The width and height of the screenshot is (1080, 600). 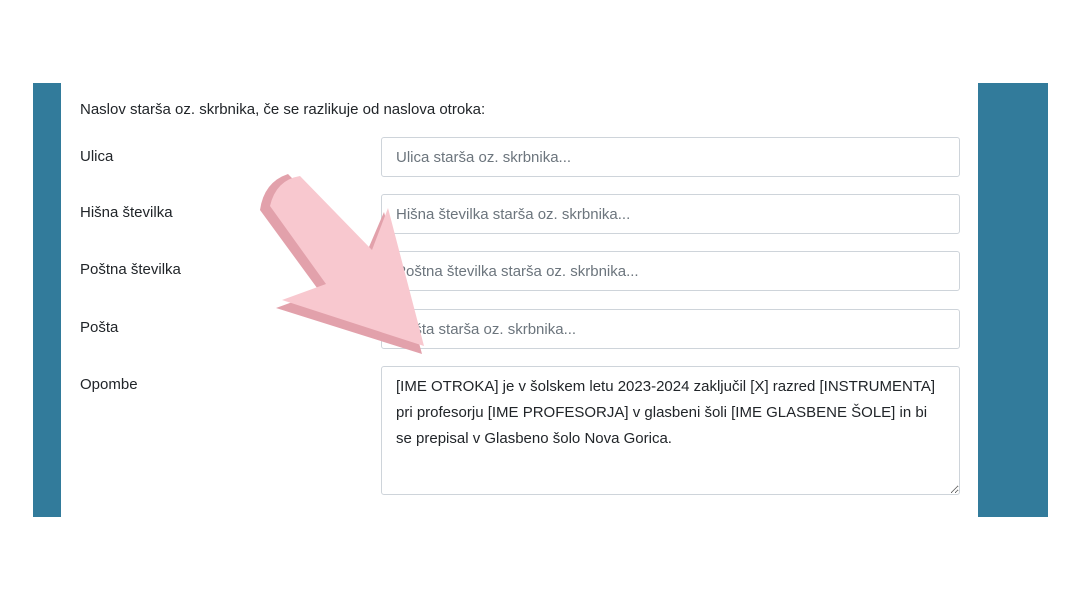 I want to click on postal-code-input, so click(x=670, y=271).